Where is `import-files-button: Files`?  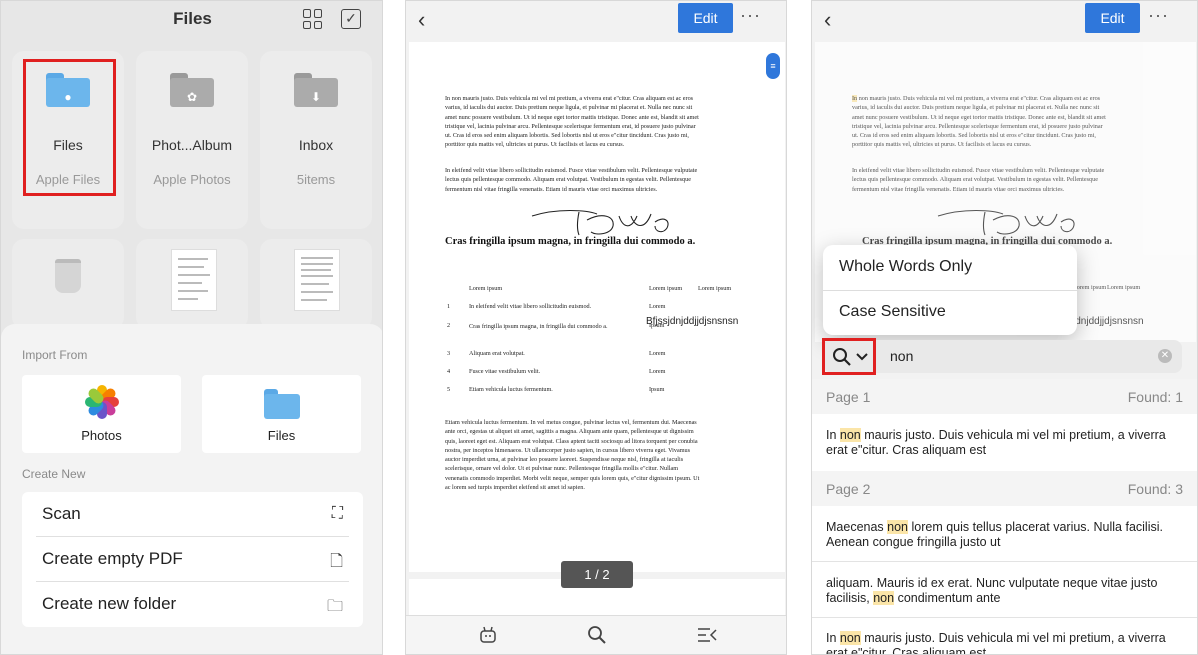 import-files-button: Files is located at coordinates (281, 414).